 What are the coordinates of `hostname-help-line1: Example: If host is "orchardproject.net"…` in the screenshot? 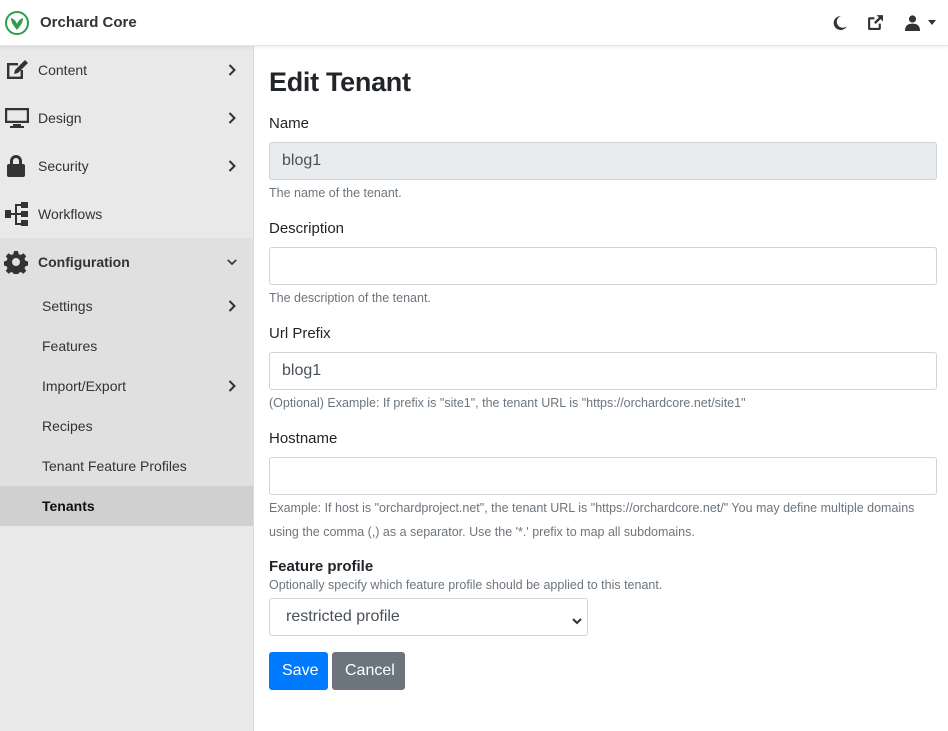 It's located at (592, 508).